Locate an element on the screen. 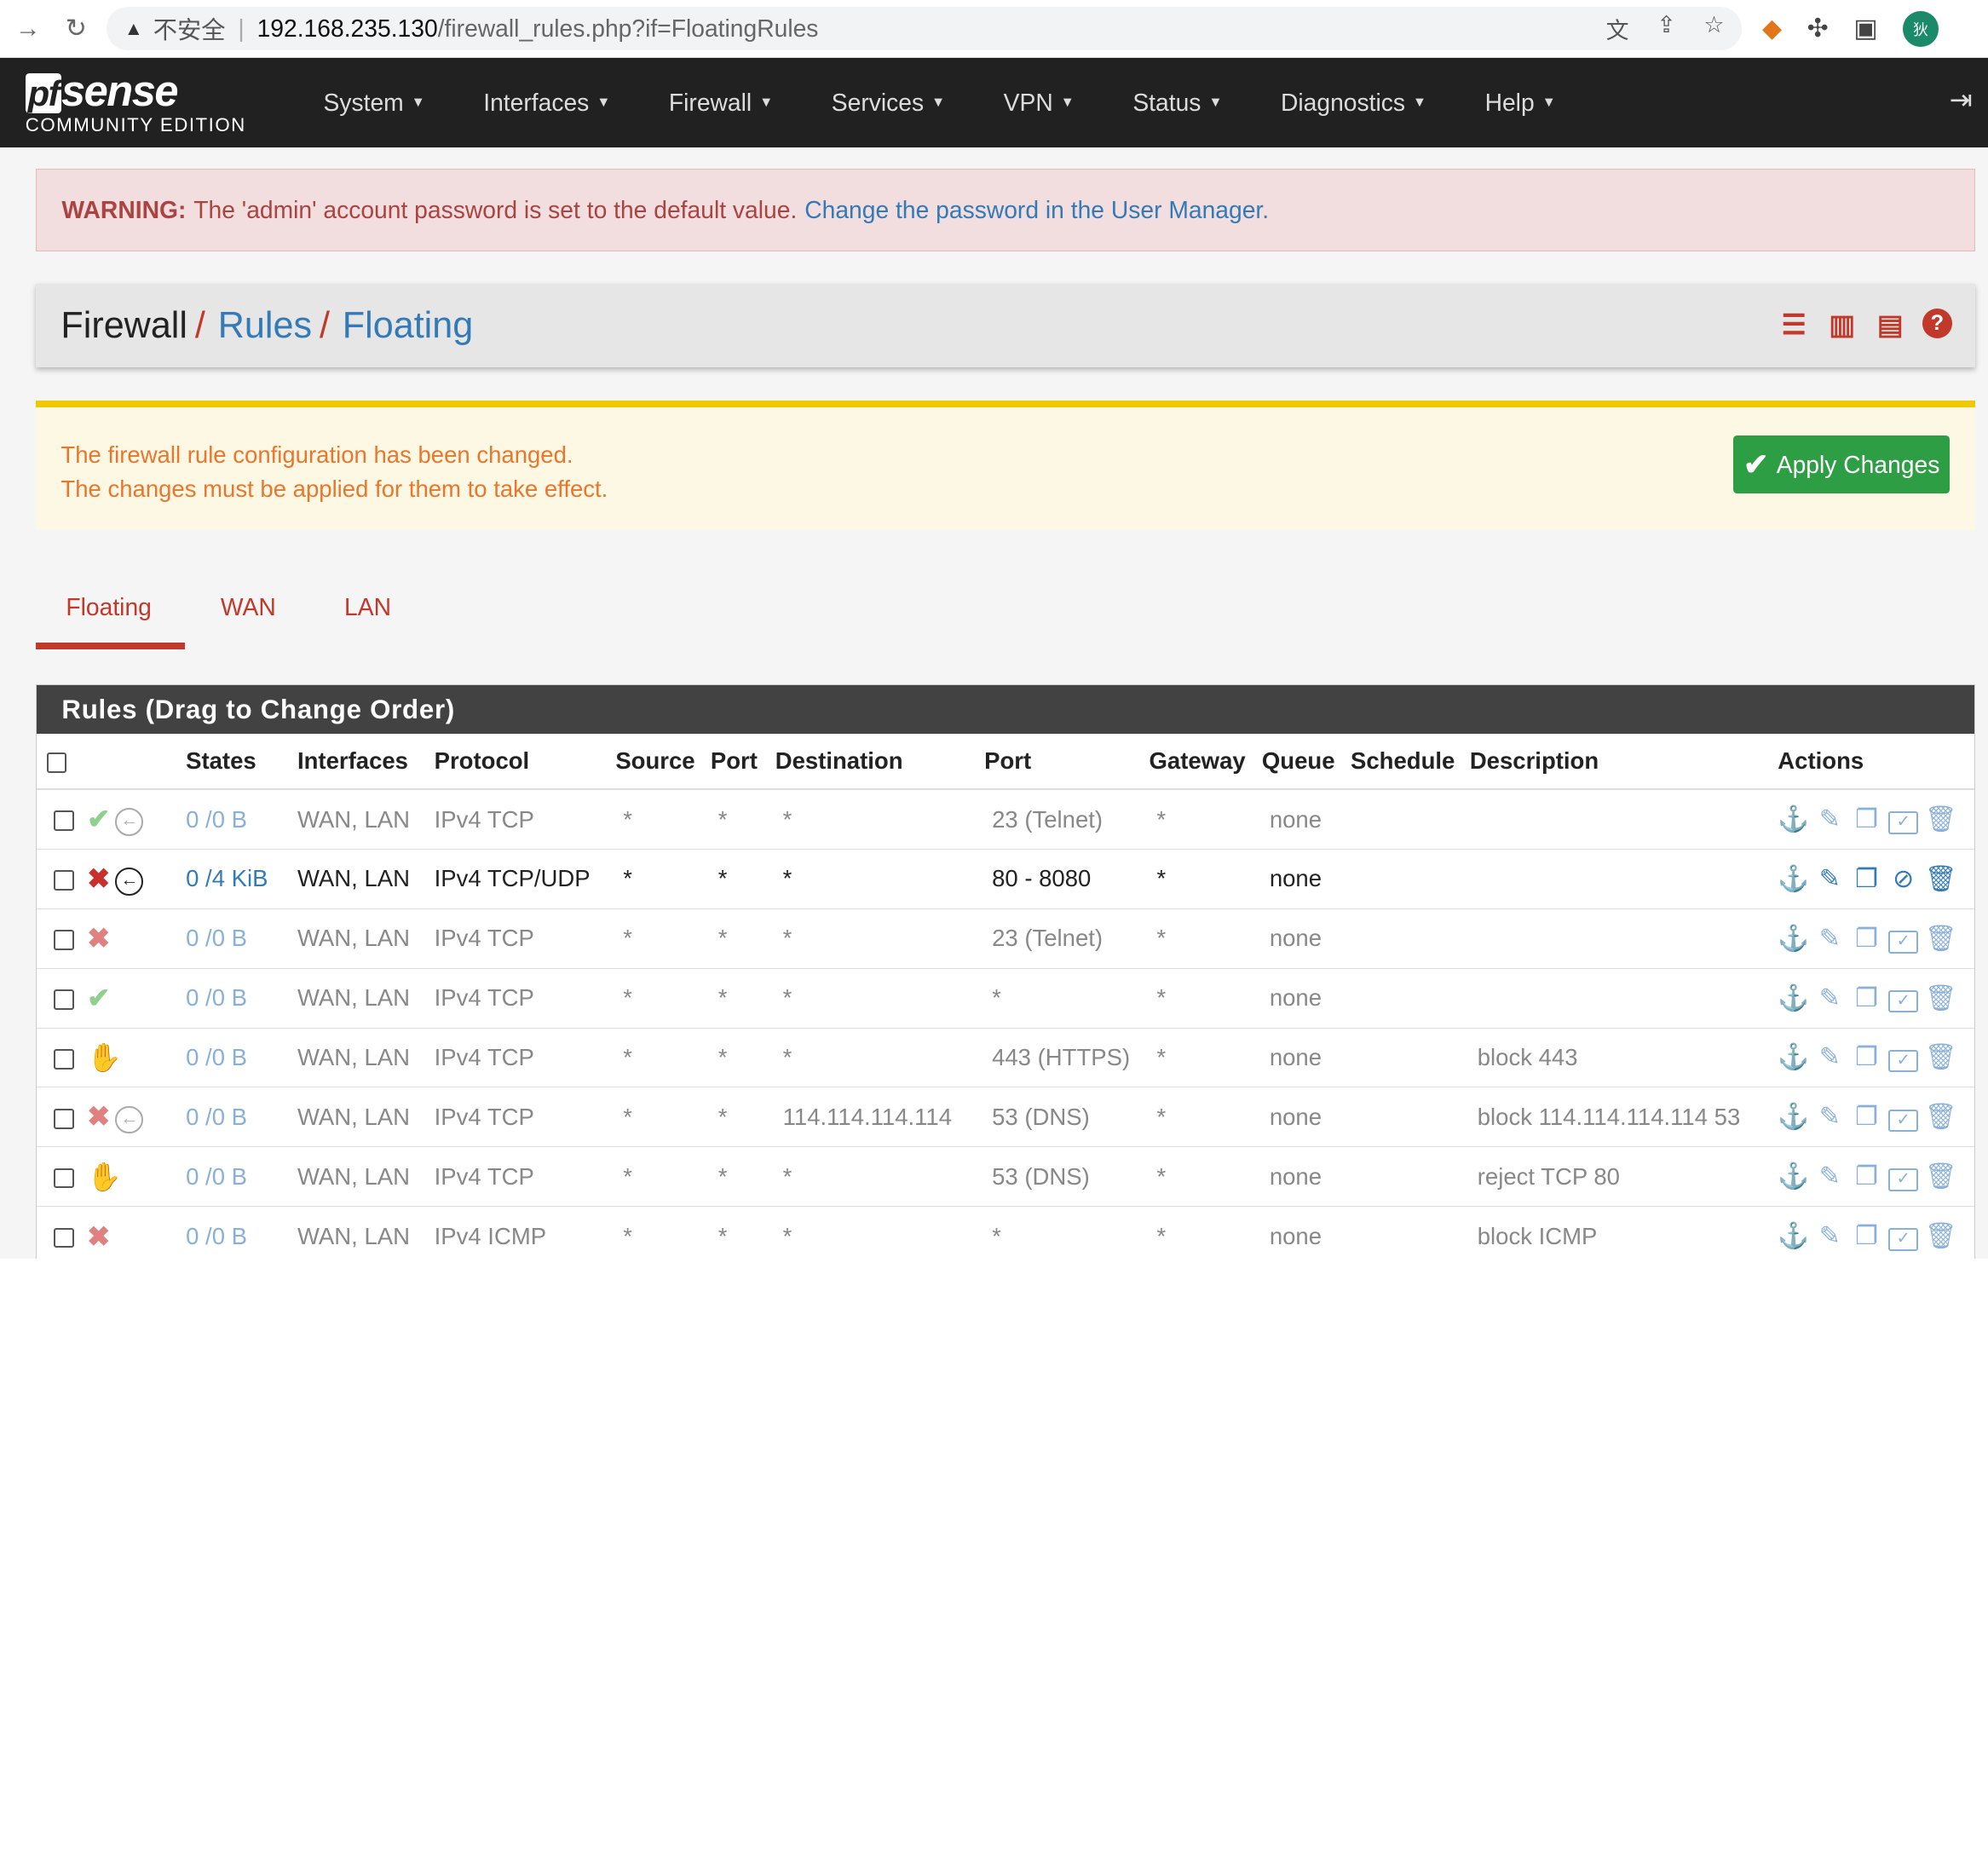 The width and height of the screenshot is (1988, 1874). translate-icon: 文 is located at coordinates (1617, 29).